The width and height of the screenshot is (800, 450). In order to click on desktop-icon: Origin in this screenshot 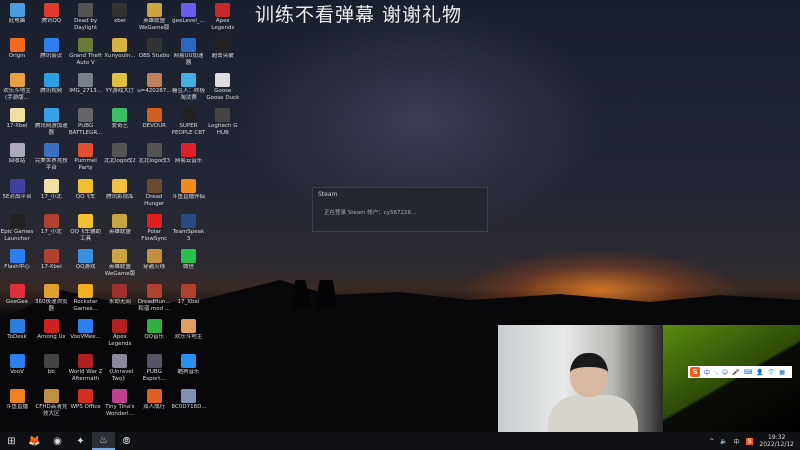, I will do `click(17, 55)`.